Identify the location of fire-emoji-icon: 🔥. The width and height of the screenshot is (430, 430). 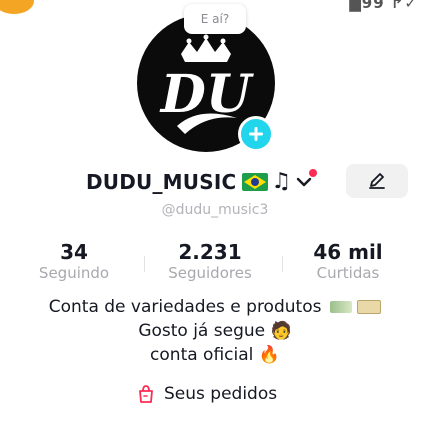
(269, 355).